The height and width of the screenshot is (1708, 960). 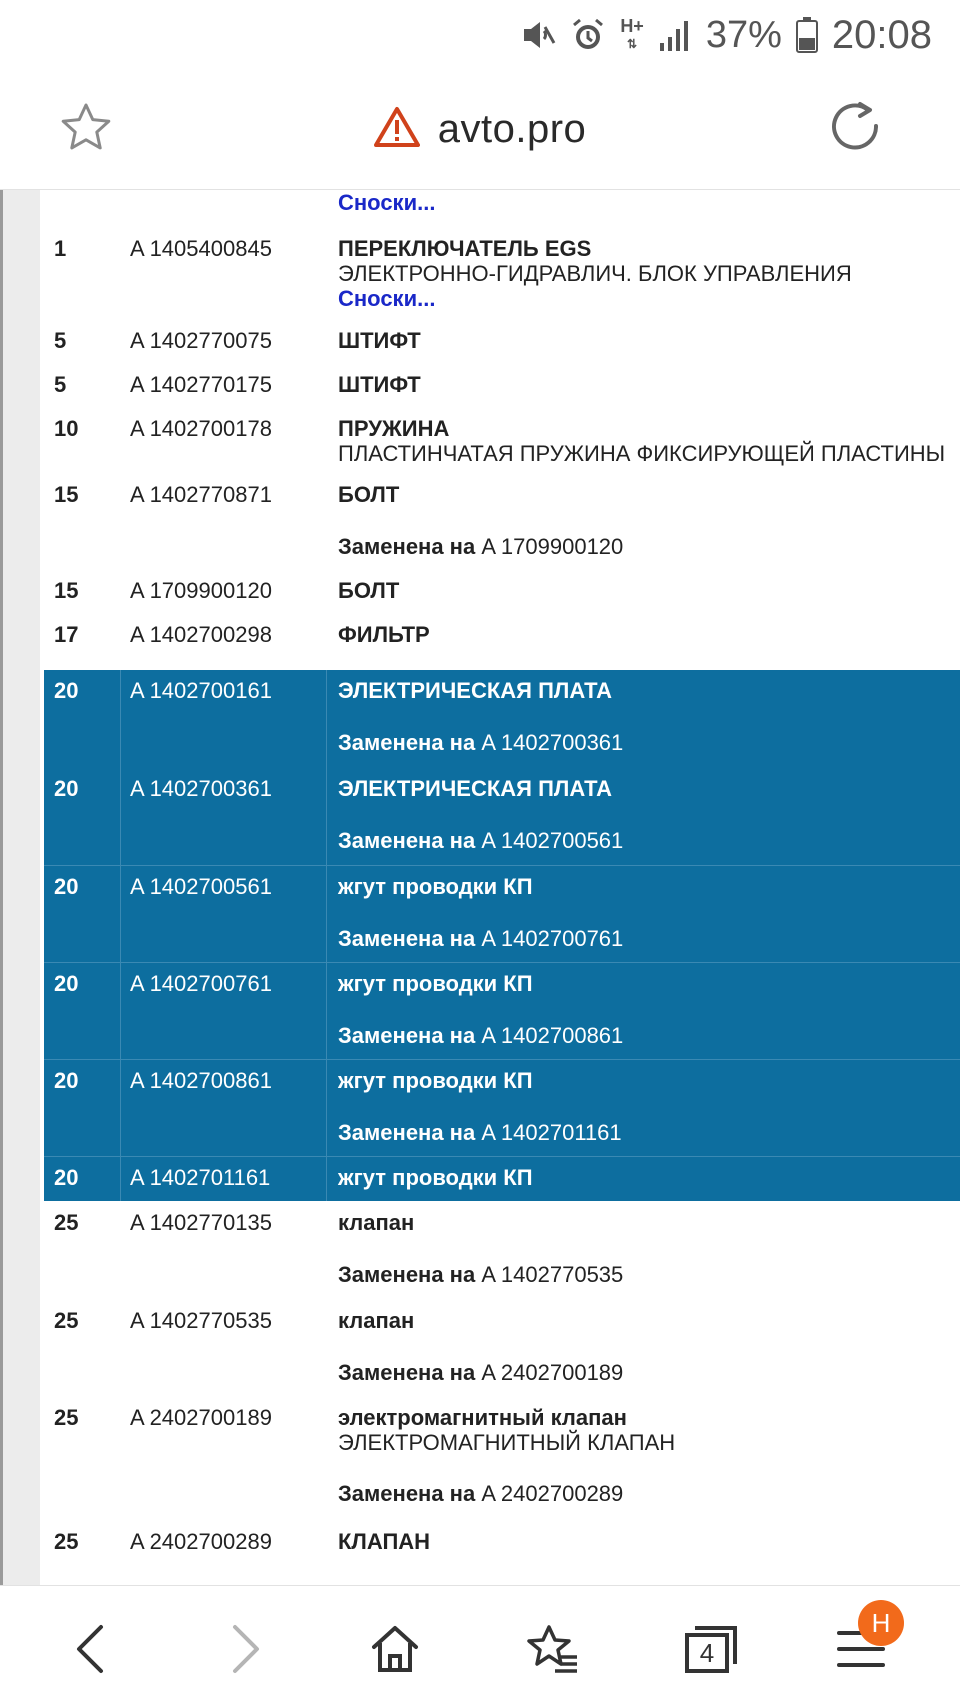 What do you see at coordinates (201, 1321) in the screenshot?
I see `part-number: A 1402770535` at bounding box center [201, 1321].